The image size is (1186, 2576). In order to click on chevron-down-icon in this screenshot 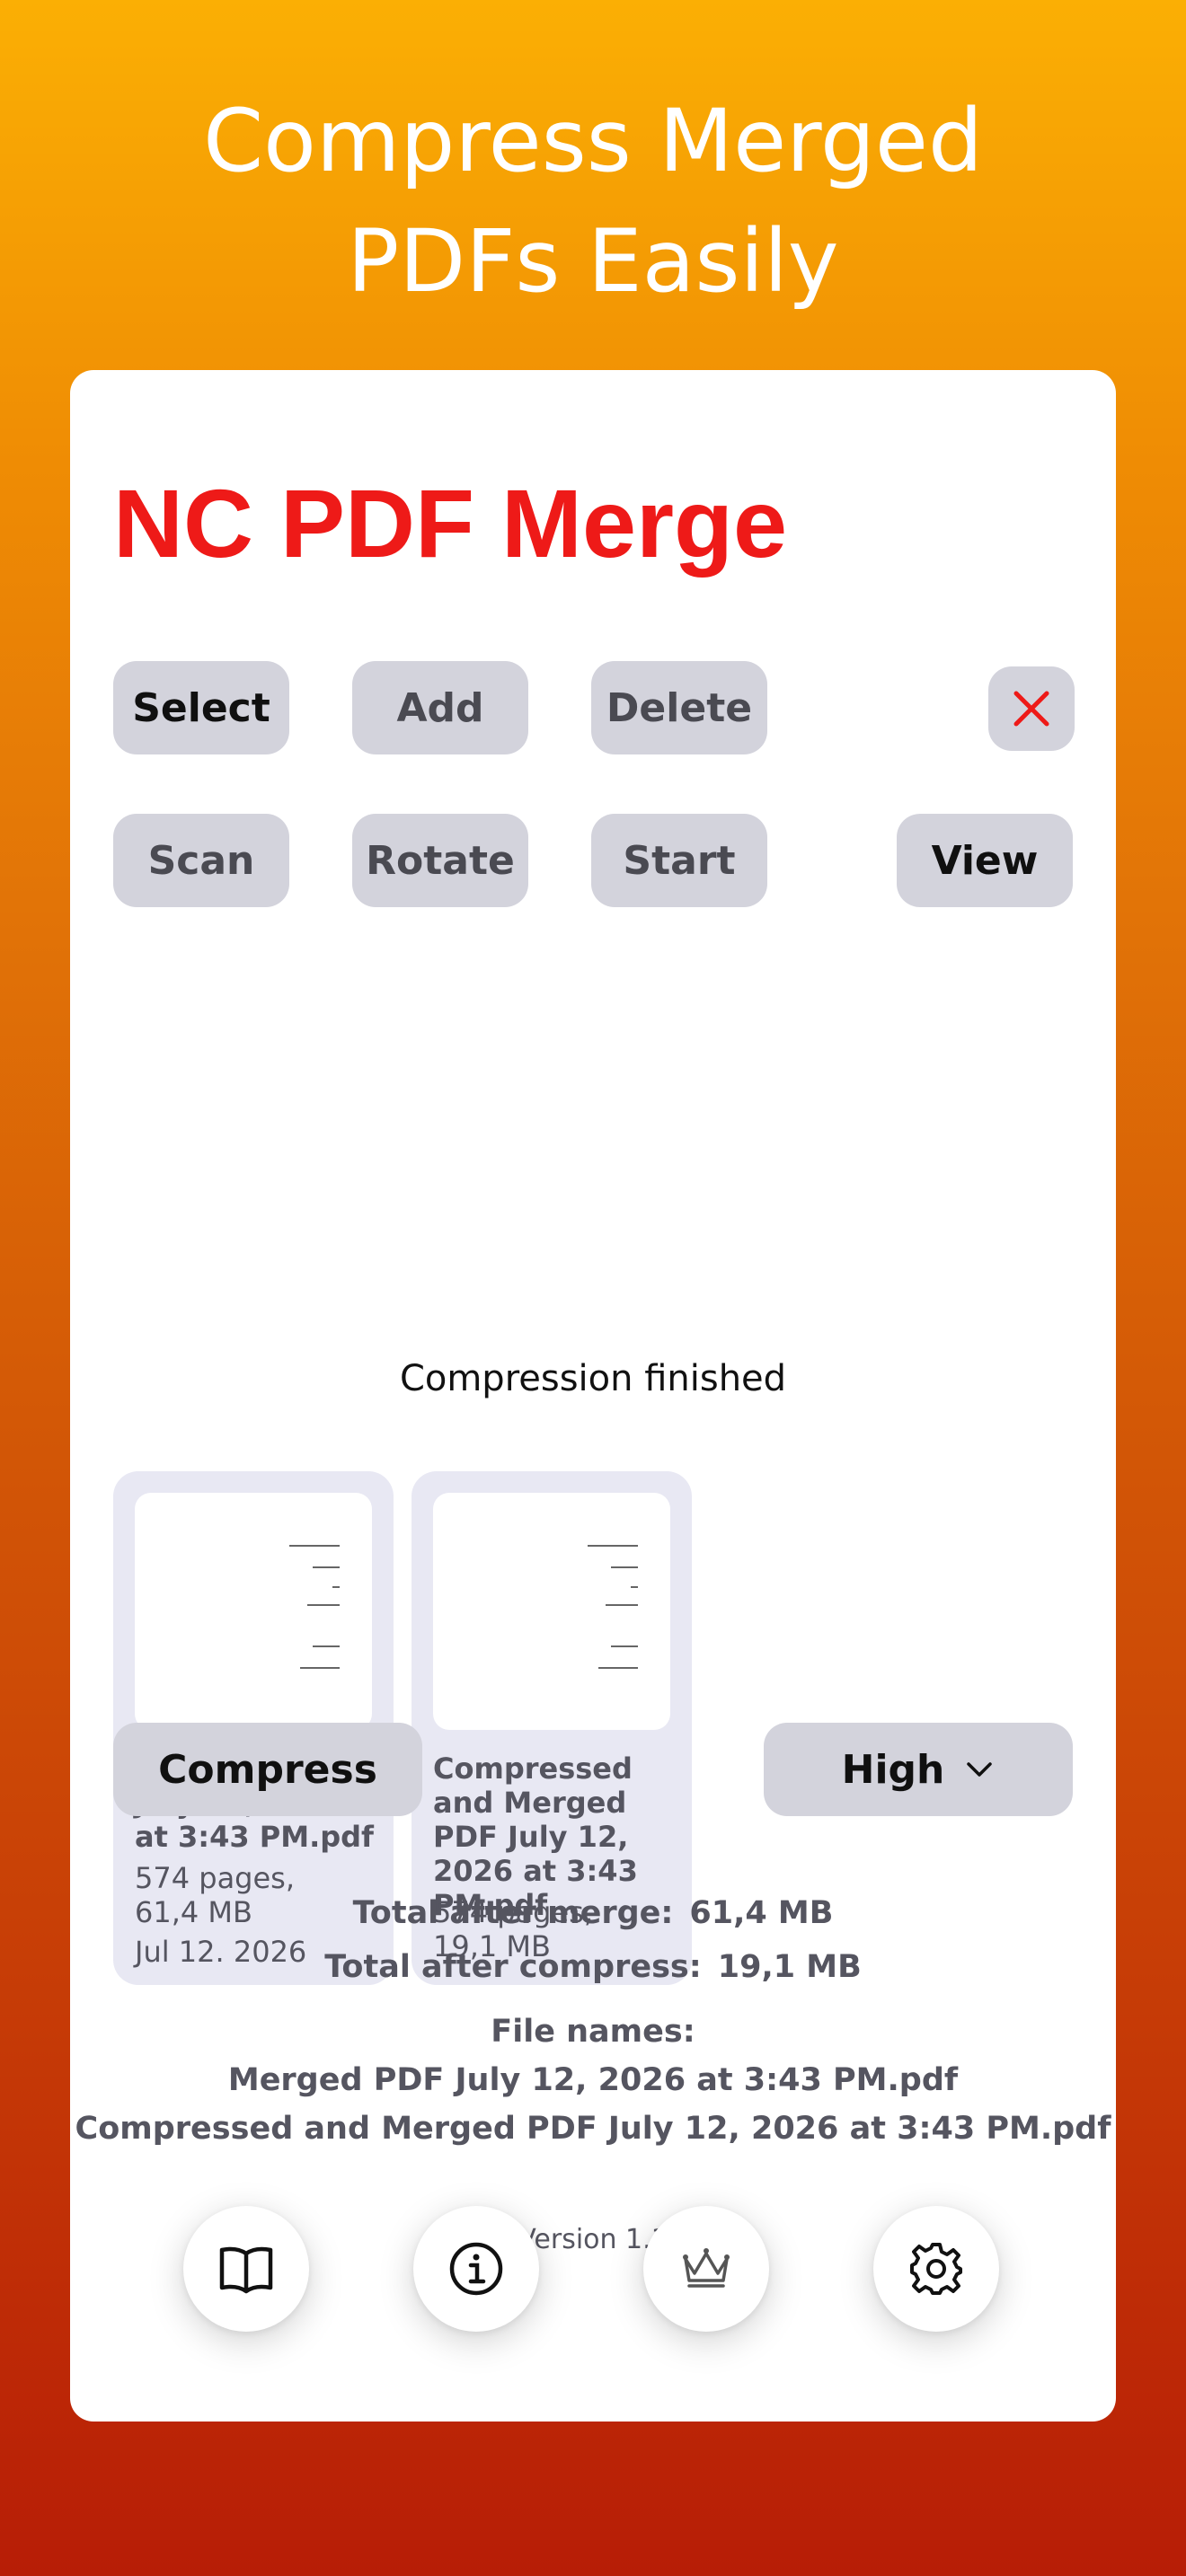, I will do `click(980, 1769)`.